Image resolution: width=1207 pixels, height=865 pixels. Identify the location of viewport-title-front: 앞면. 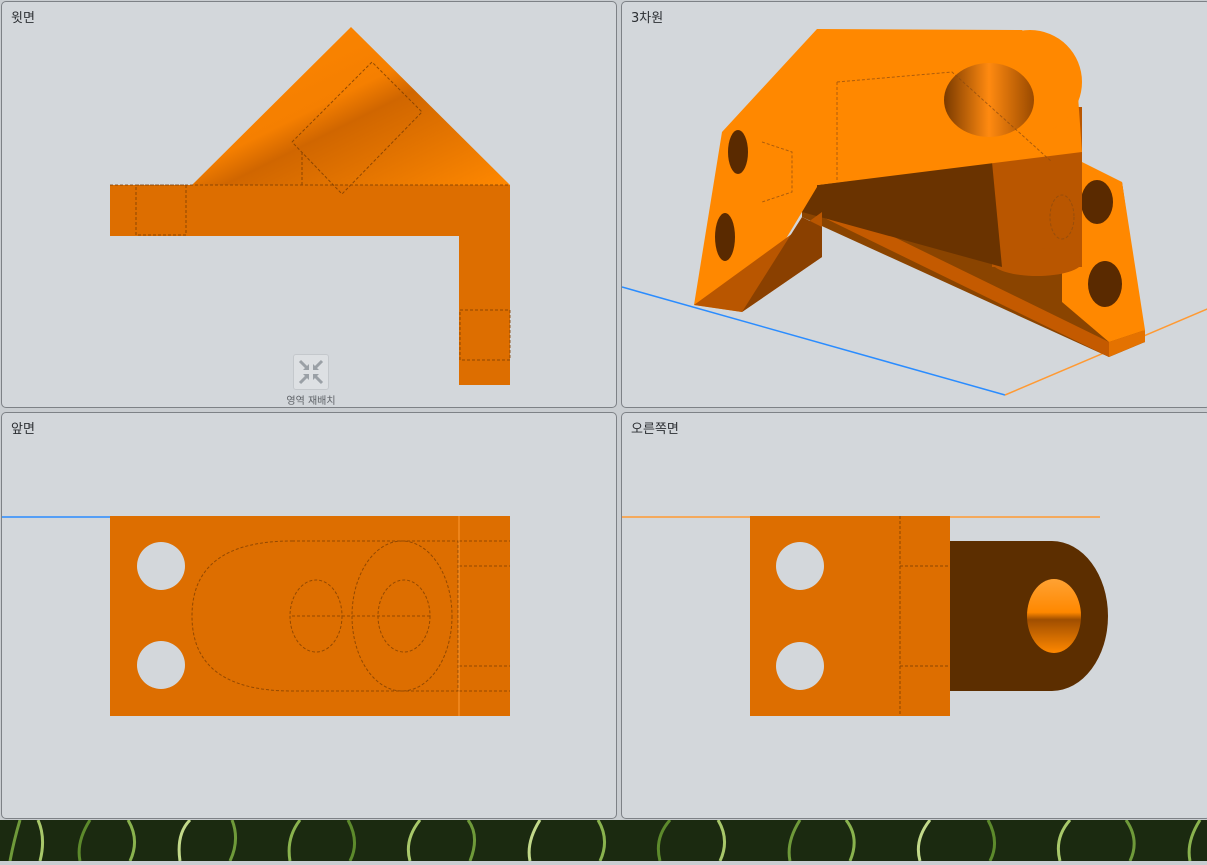
(23, 429).